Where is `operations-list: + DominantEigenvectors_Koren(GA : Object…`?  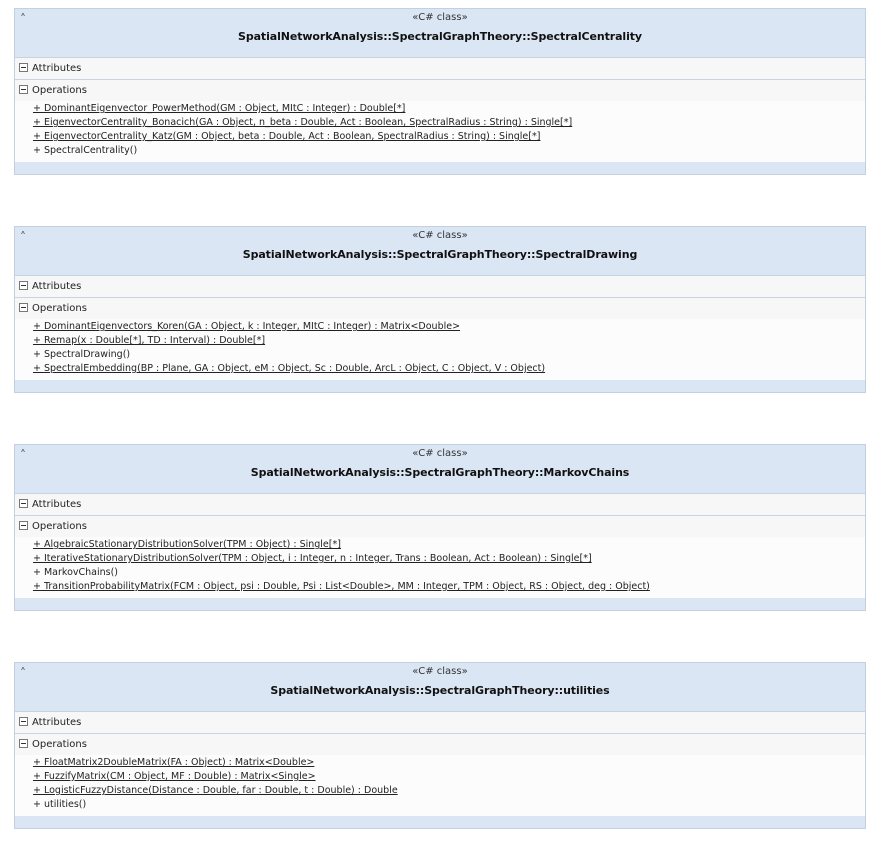
operations-list: + DominantEigenvectors_Koren(GA : Object… is located at coordinates (440, 349).